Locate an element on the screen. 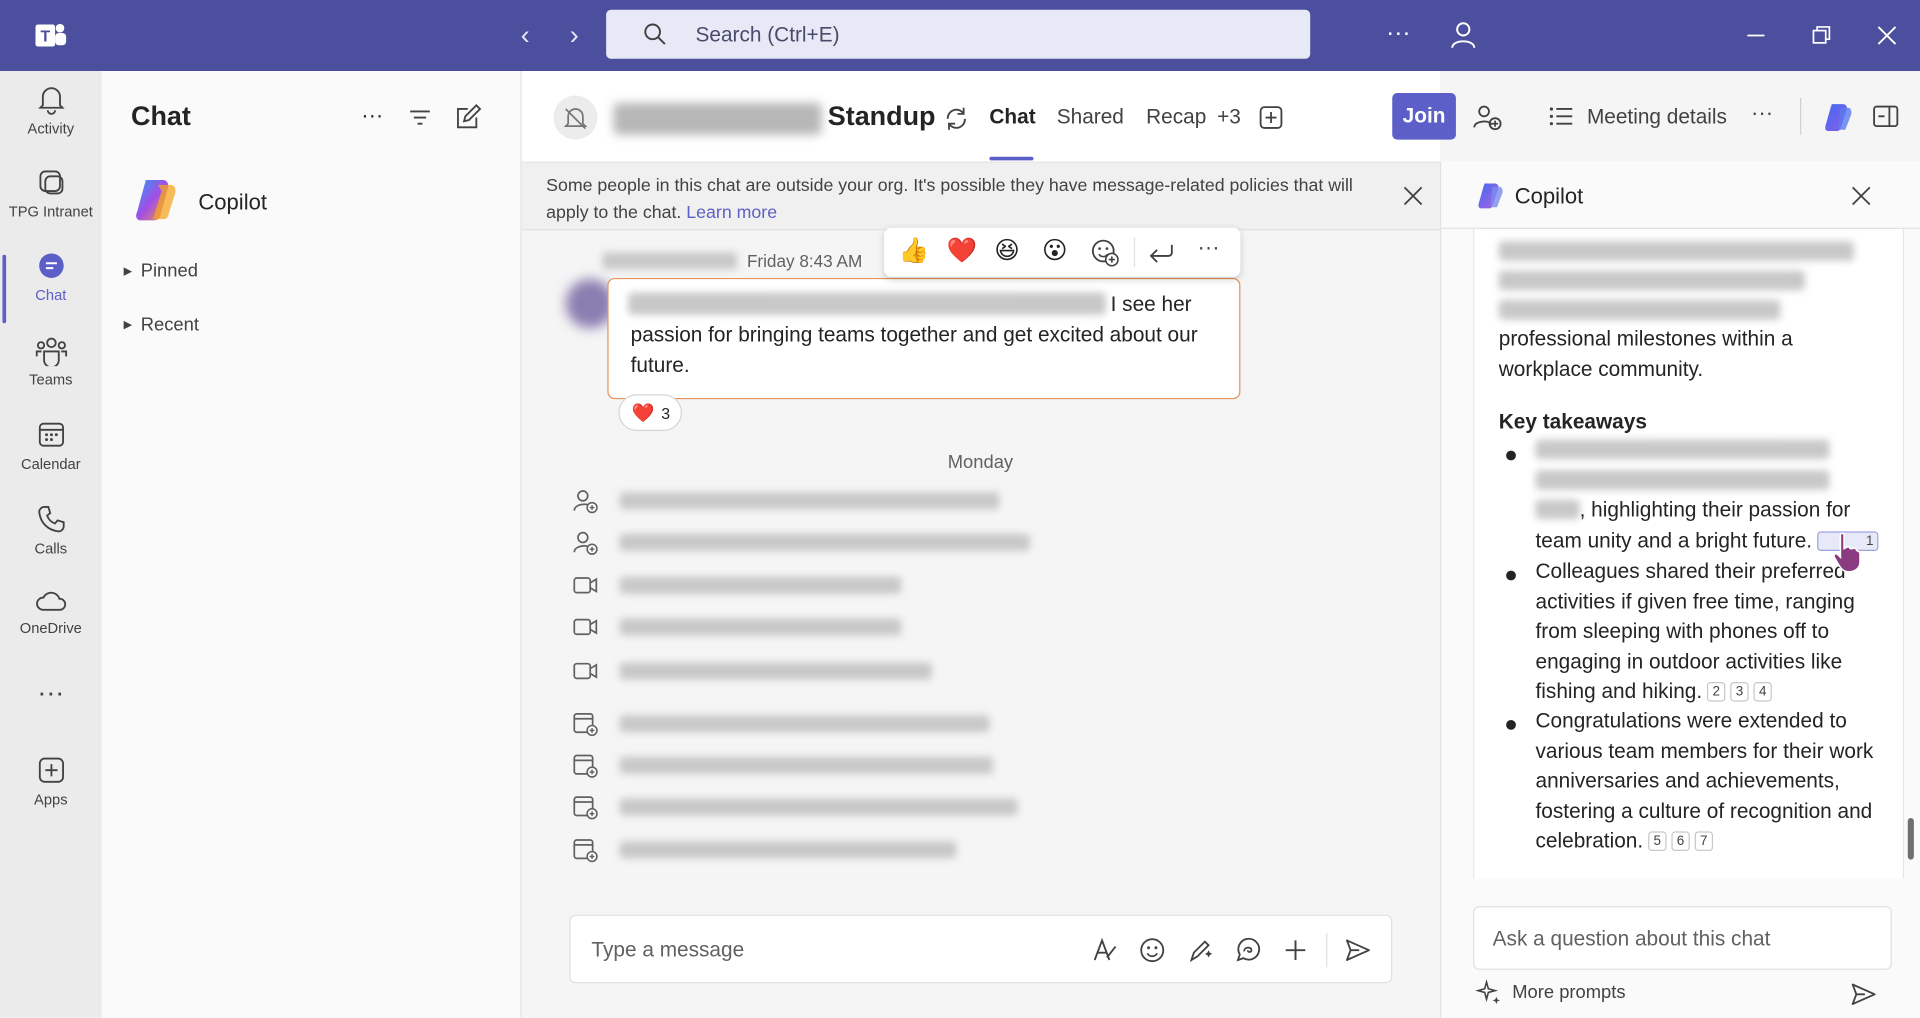 Image resolution: width=1920 pixels, height=1018 pixels. teams-logo-icon: T is located at coordinates (50, 35).